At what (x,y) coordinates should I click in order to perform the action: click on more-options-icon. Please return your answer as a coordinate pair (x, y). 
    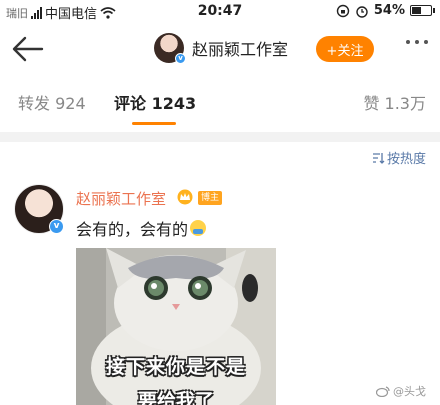
    Looking at the image, I should click on (417, 42).